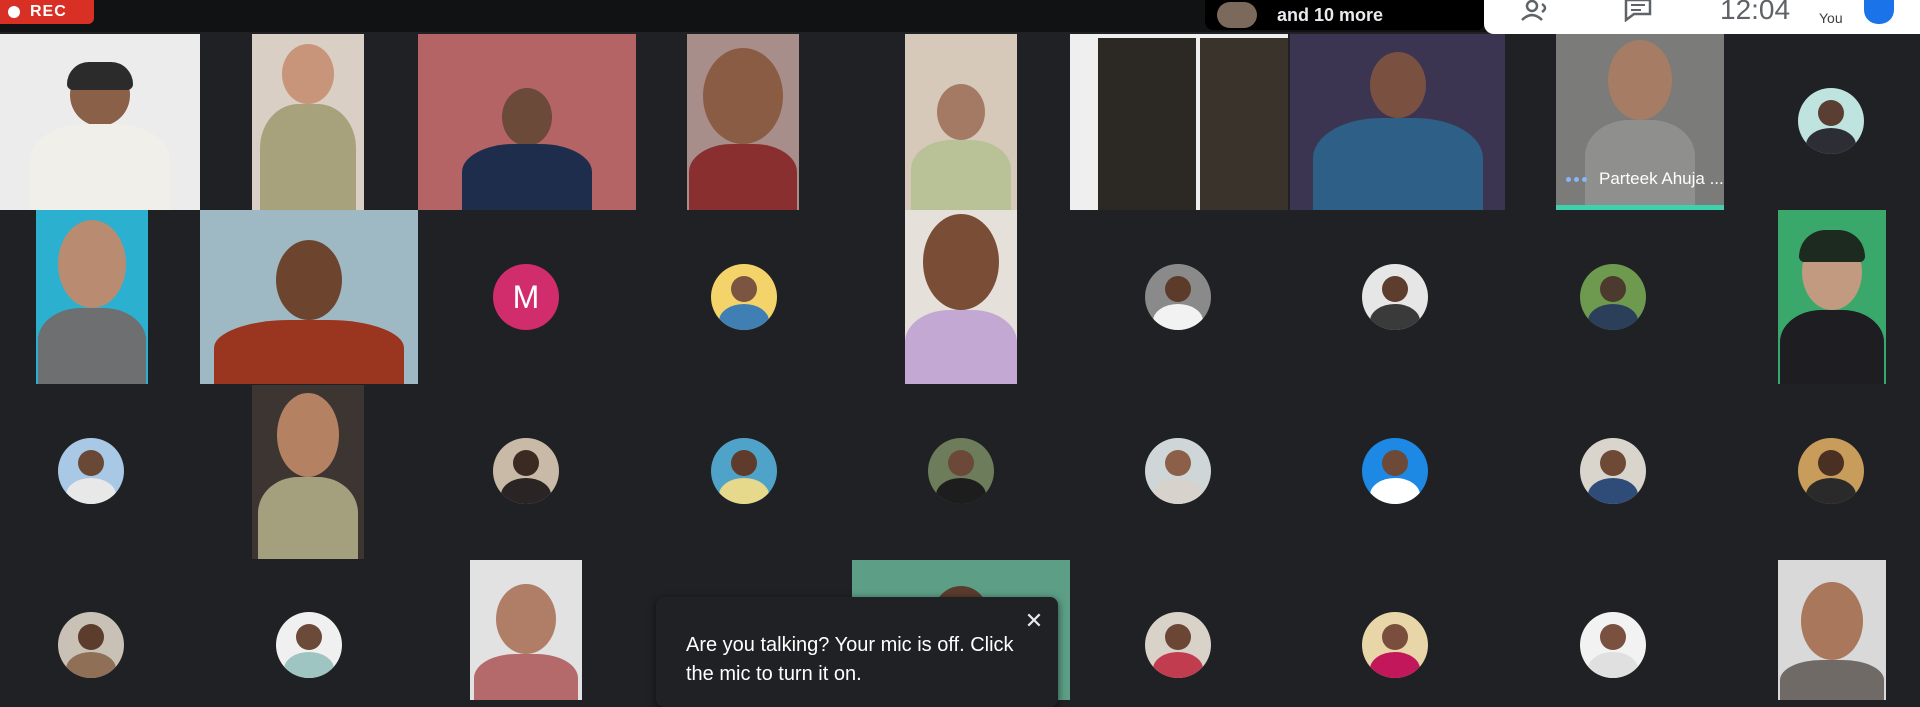 The width and height of the screenshot is (1920, 707). Describe the element at coordinates (1640, 207) in the screenshot. I see `speaking-indicator-bar` at that location.